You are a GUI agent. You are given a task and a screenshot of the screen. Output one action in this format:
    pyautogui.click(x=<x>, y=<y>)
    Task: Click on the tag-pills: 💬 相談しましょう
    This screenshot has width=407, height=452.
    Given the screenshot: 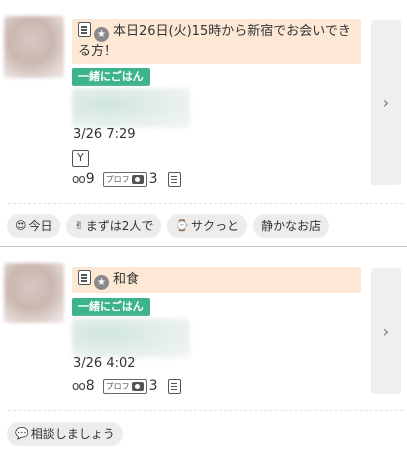 What is the action you would take?
    pyautogui.click(x=65, y=434)
    